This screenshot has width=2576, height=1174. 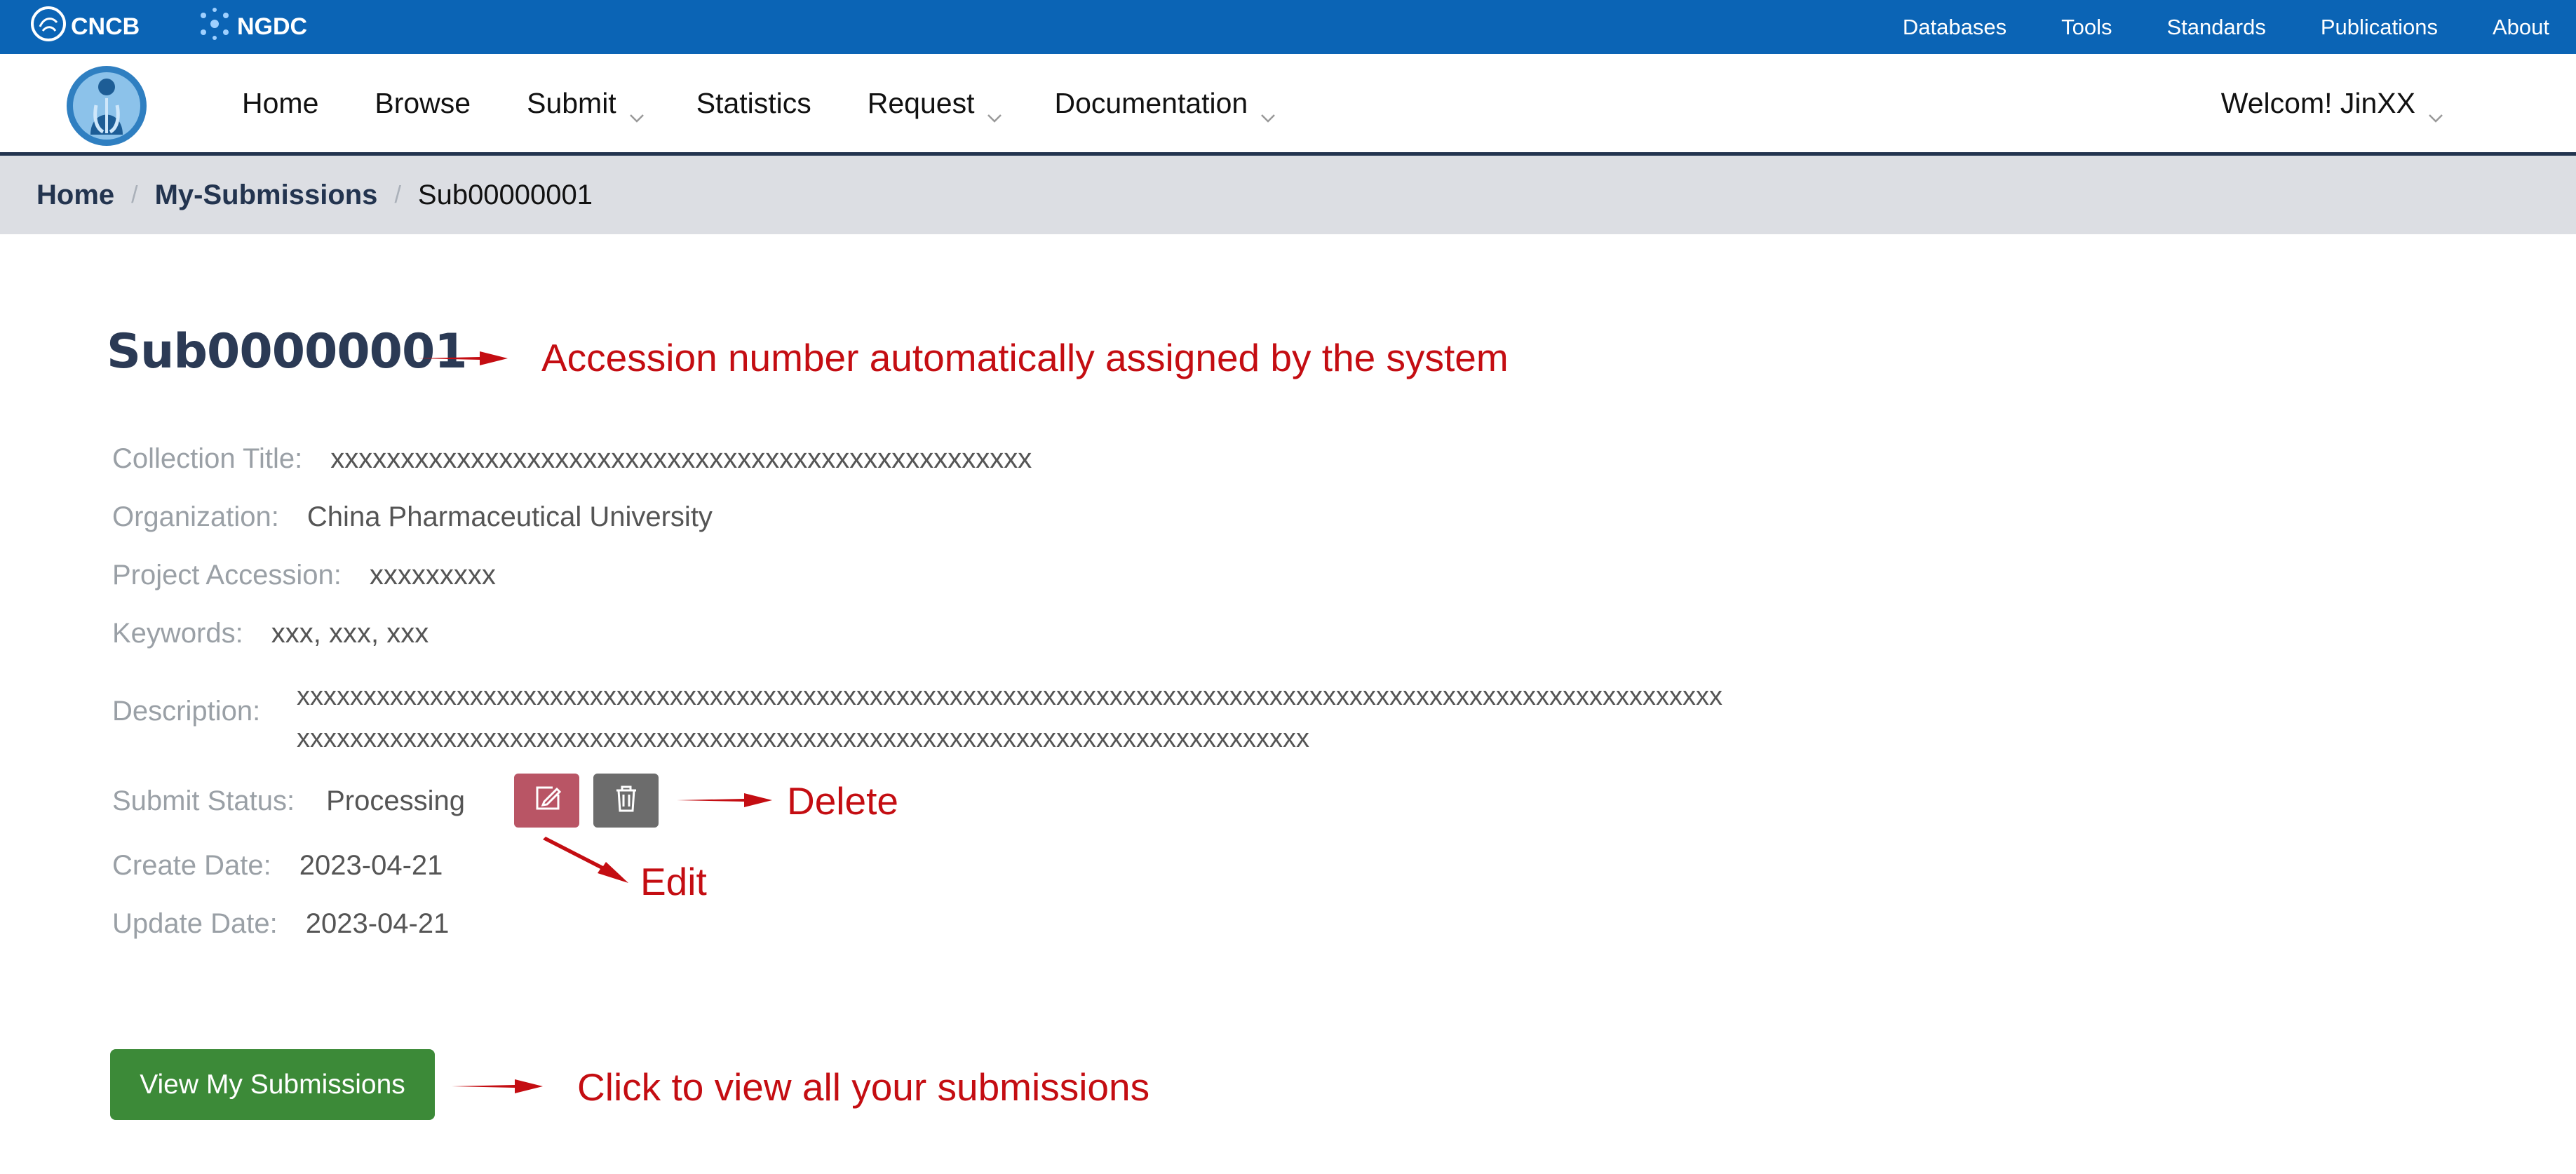 What do you see at coordinates (2216, 27) in the screenshot?
I see `toplink-standards: Standards` at bounding box center [2216, 27].